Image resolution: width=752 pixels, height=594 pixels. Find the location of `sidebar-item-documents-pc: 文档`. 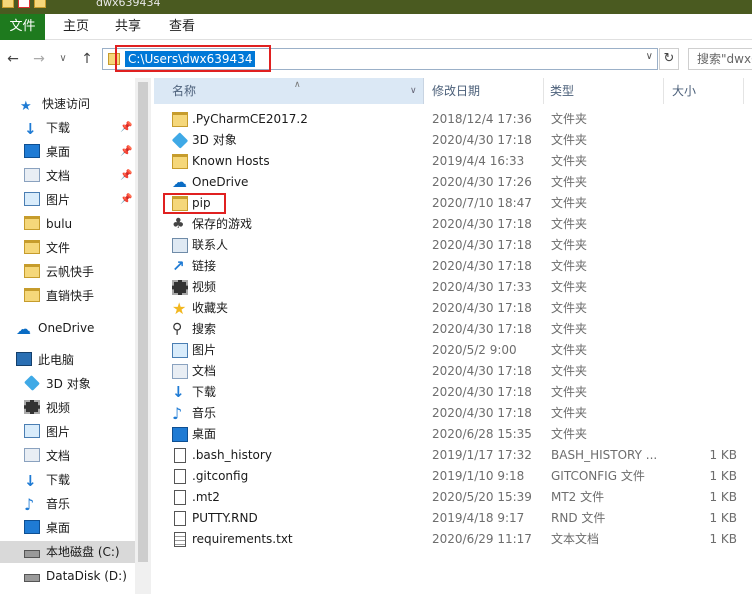

sidebar-item-documents-pc: 文档 is located at coordinates (47, 456).